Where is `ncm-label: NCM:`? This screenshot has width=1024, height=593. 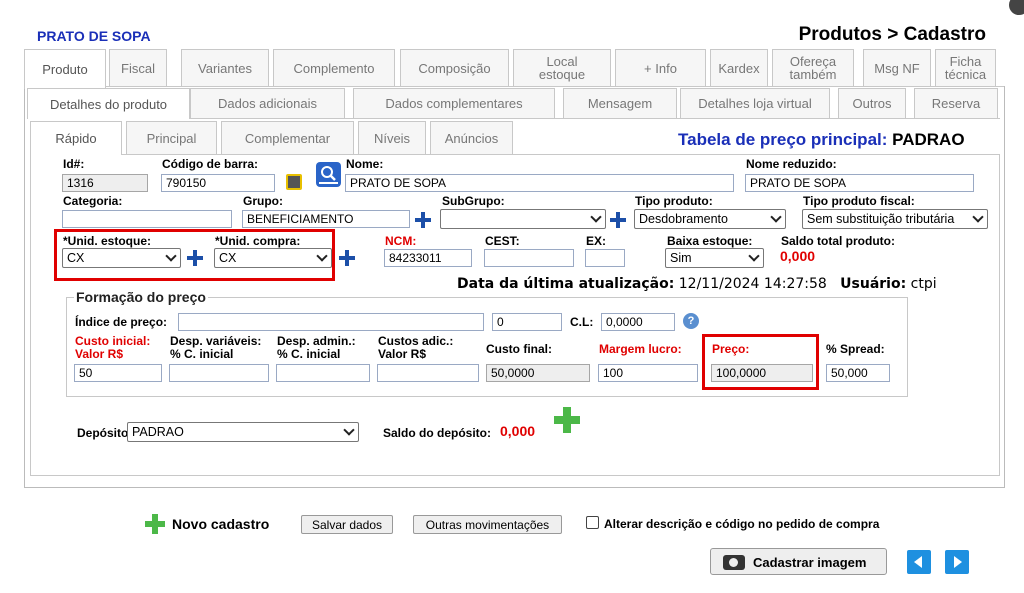
ncm-label: NCM: is located at coordinates (401, 241).